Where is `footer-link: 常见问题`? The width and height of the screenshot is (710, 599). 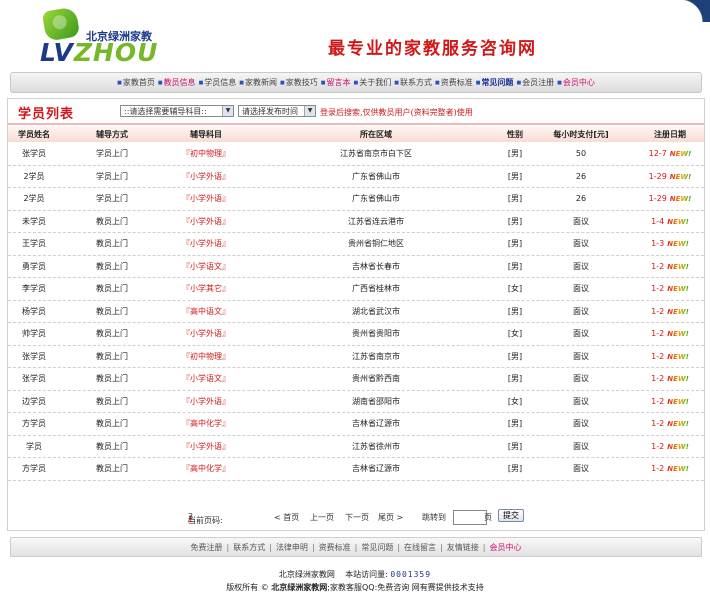
footer-link: 常见问题 is located at coordinates (377, 547).